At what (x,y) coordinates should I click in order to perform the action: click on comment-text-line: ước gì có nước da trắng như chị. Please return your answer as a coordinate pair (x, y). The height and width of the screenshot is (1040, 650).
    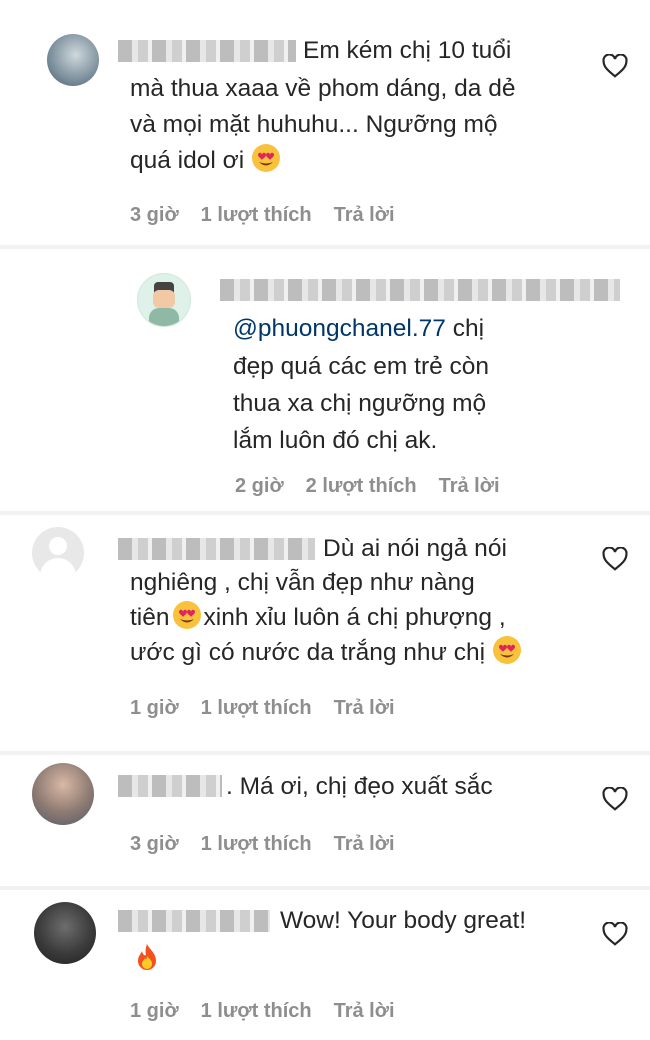
    Looking at the image, I should click on (326, 653).